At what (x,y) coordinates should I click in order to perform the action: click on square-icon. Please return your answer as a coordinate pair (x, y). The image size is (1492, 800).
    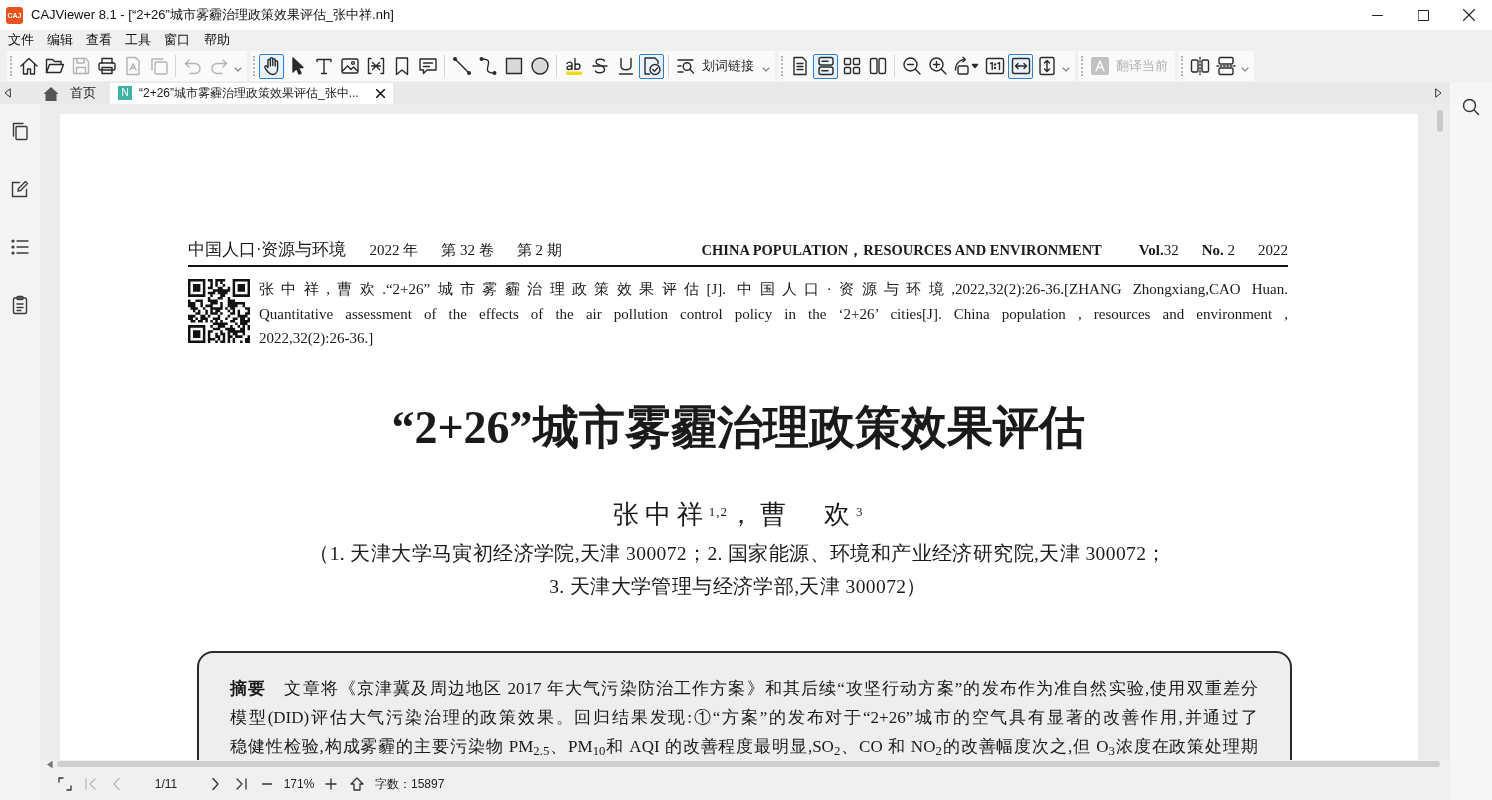
    Looking at the image, I should click on (513, 66).